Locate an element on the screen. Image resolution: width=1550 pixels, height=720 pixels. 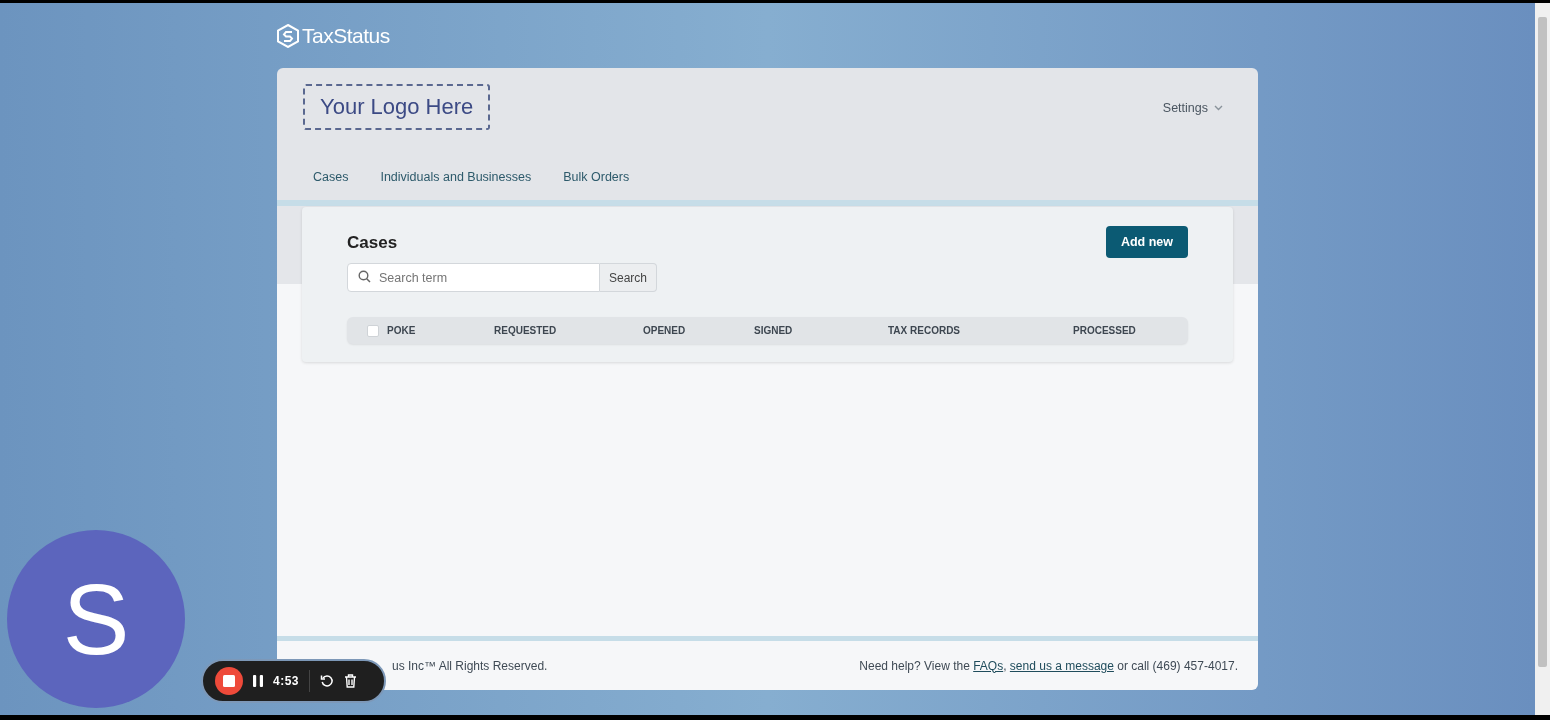
copyright-text: us Inc™ All Rights Reserved. is located at coordinates (470, 665).